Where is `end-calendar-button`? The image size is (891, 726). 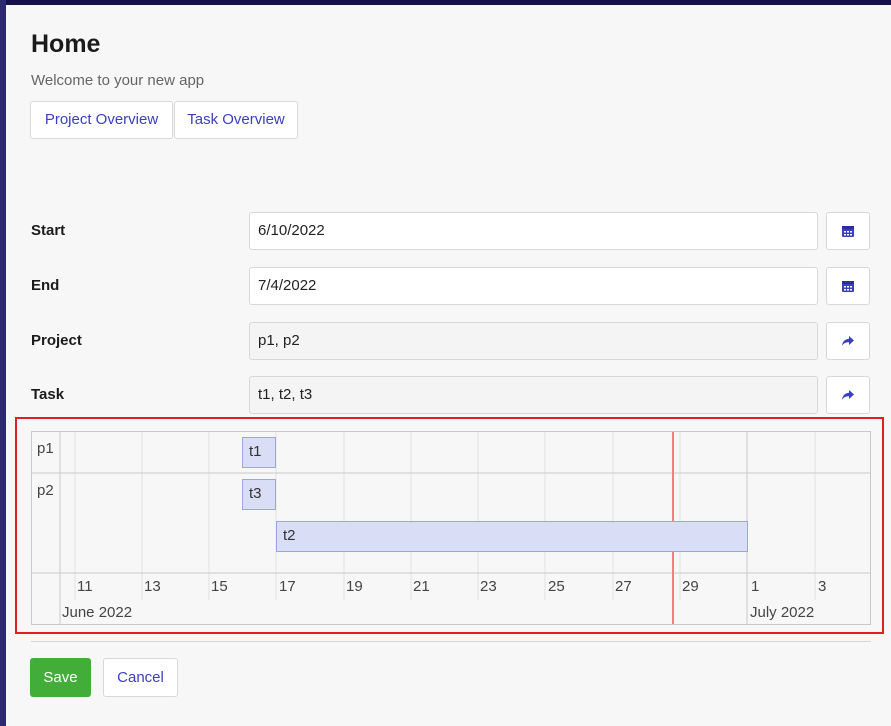 end-calendar-button is located at coordinates (848, 286).